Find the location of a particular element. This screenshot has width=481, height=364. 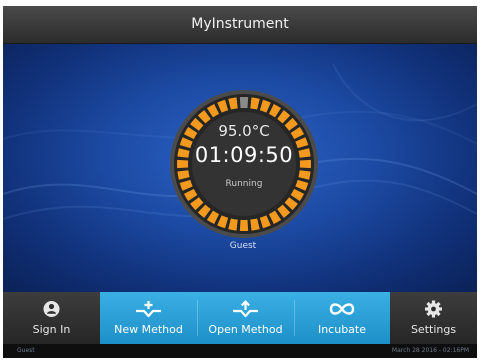

time-remaining-readout: 01:09:50 is located at coordinates (244, 155).